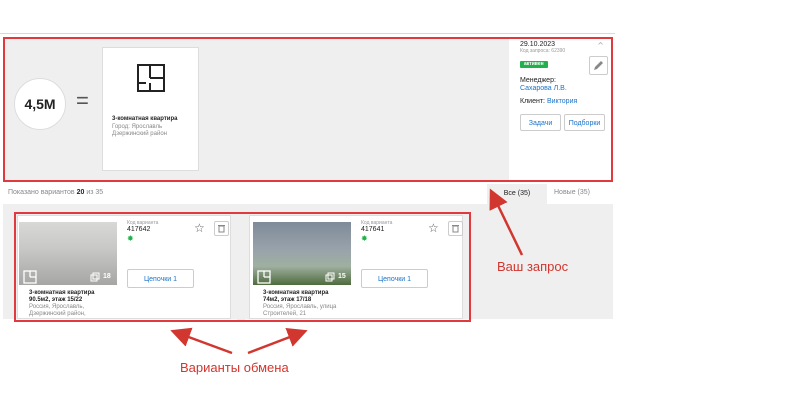  What do you see at coordinates (543, 88) in the screenshot?
I see `manager-link: Сахарова Л.В.` at bounding box center [543, 88].